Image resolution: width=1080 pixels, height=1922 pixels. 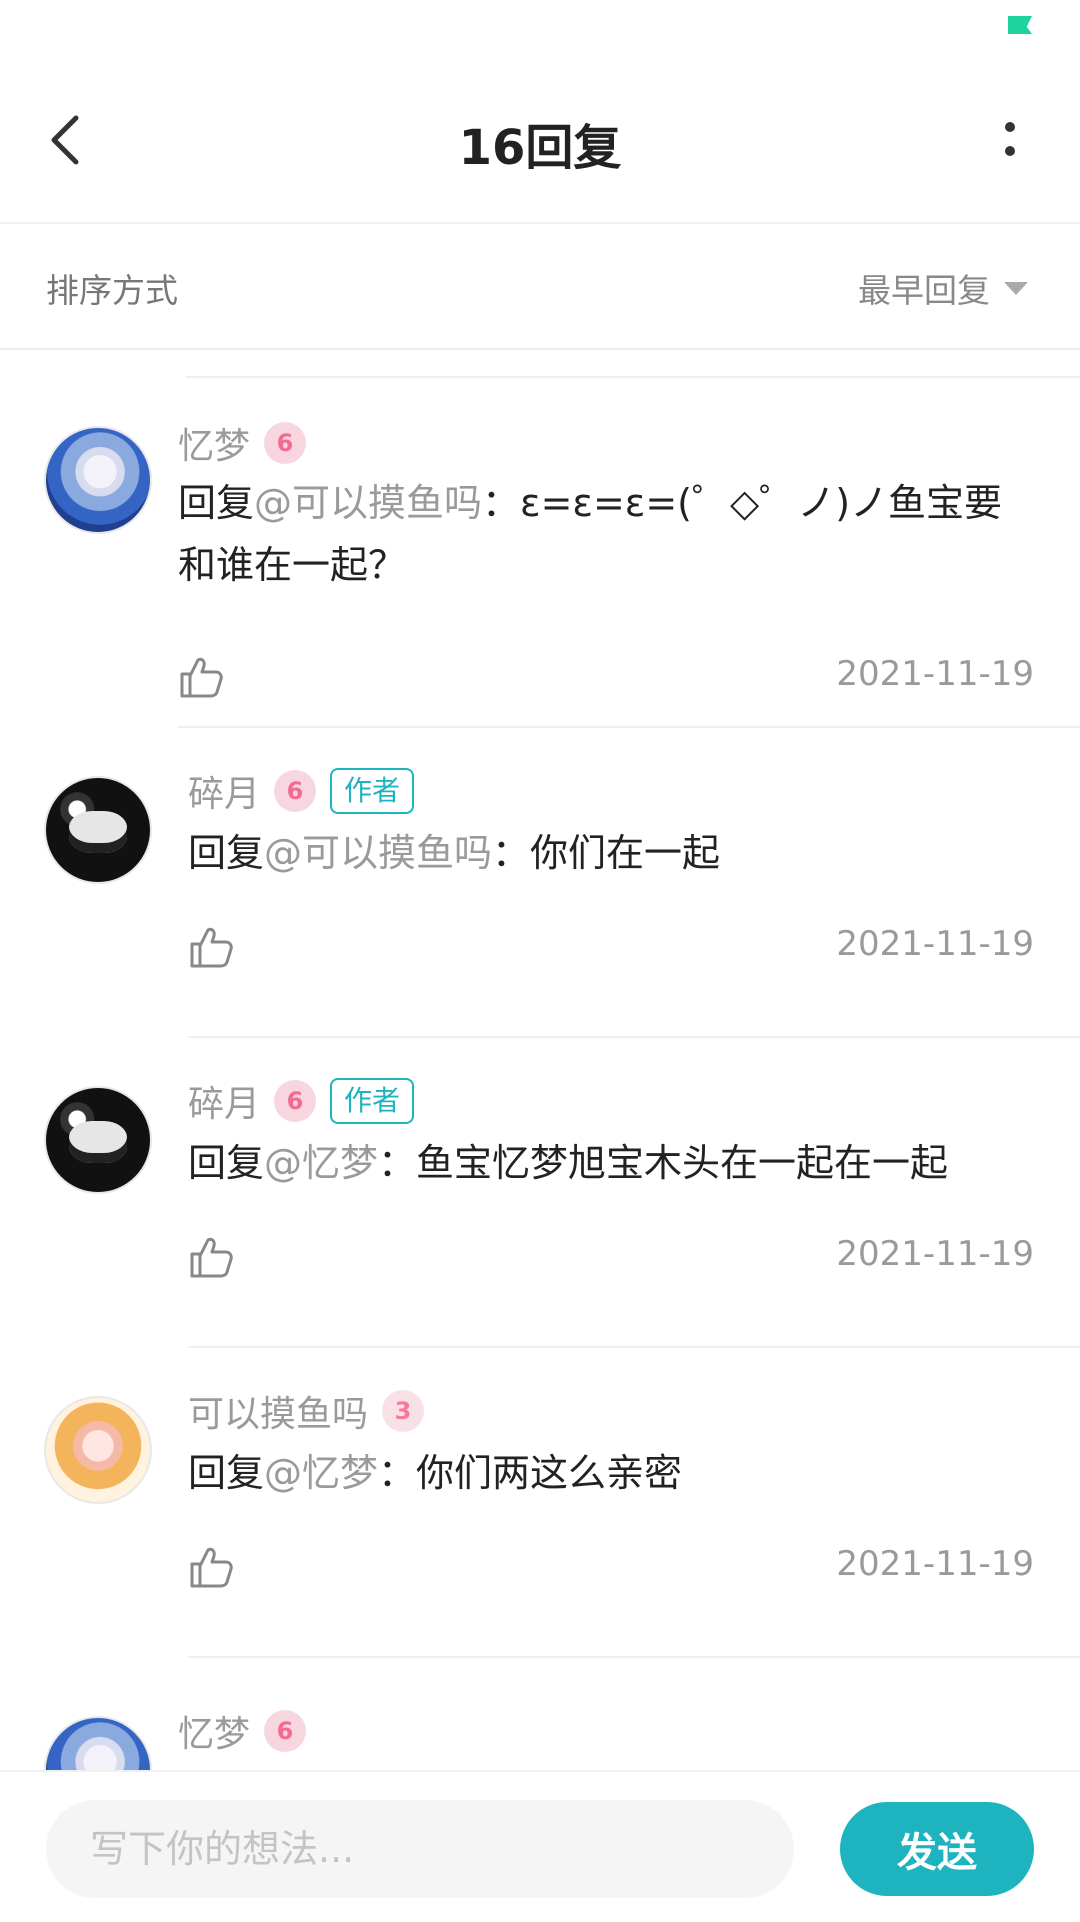 I want to click on reply-content: 回复@忆梦：鱼宝忆梦旭宝木头在一起在一起, so click(x=618, y=1163).